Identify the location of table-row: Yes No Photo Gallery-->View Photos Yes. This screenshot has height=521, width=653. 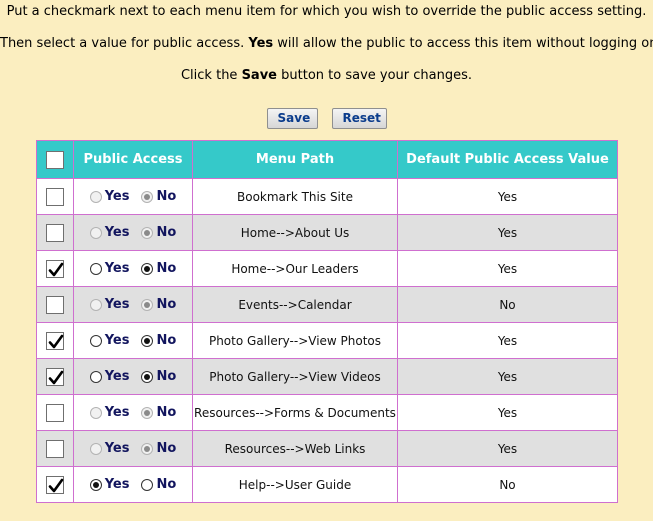
(327, 340).